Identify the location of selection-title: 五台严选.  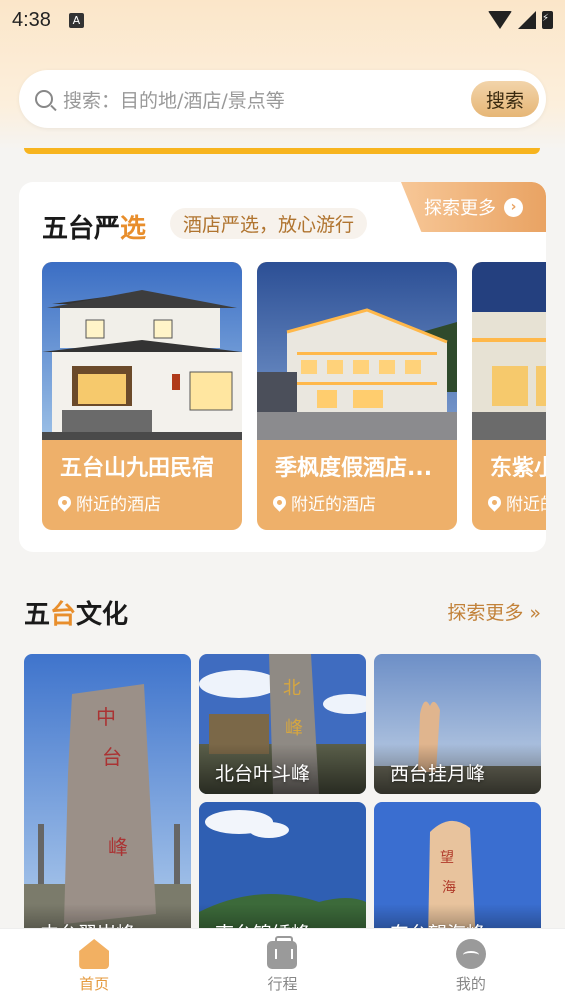
(94, 226).